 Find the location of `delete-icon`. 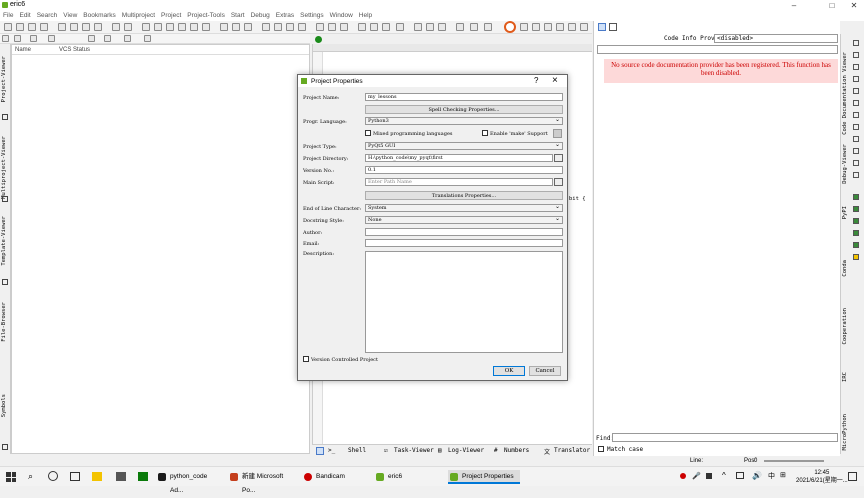

delete-icon is located at coordinates (206, 27).